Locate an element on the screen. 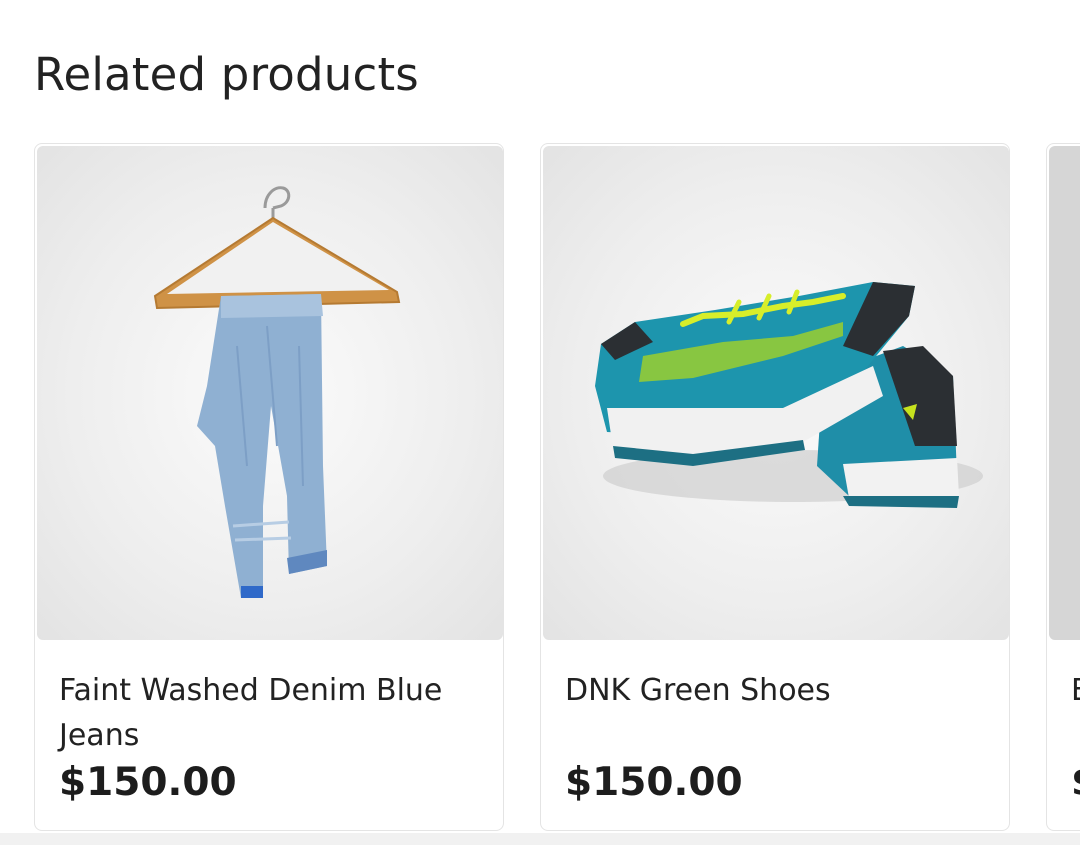  product-name: E is located at coordinates (1075, 690).